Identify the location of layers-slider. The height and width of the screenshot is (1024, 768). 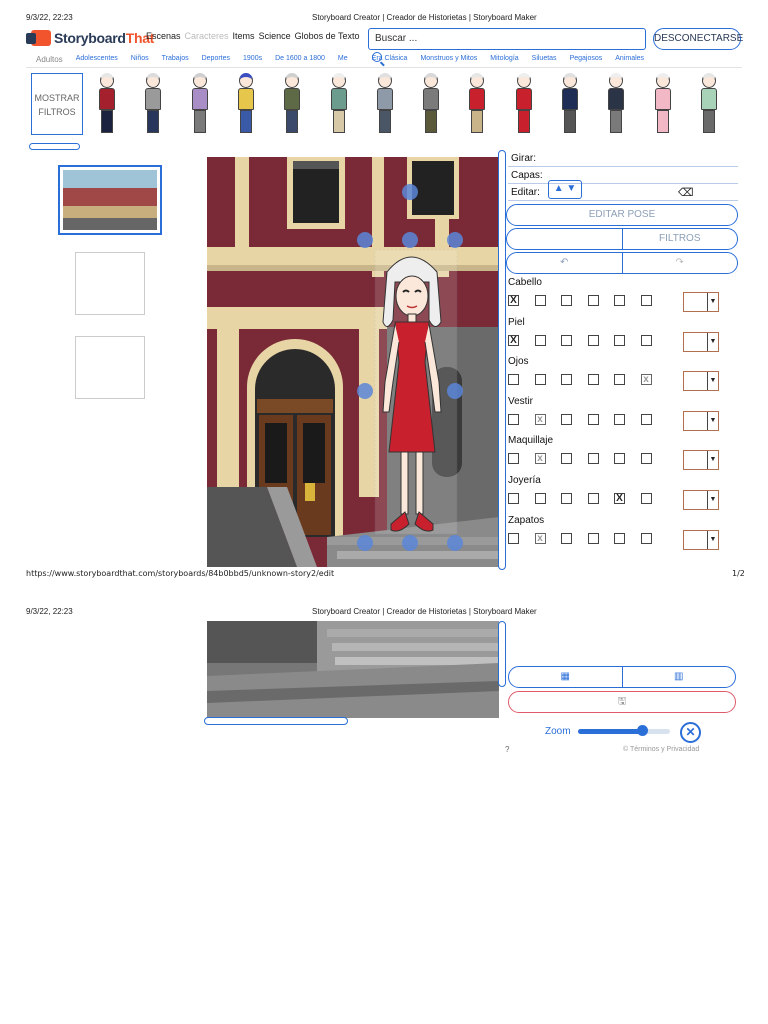
(623, 183).